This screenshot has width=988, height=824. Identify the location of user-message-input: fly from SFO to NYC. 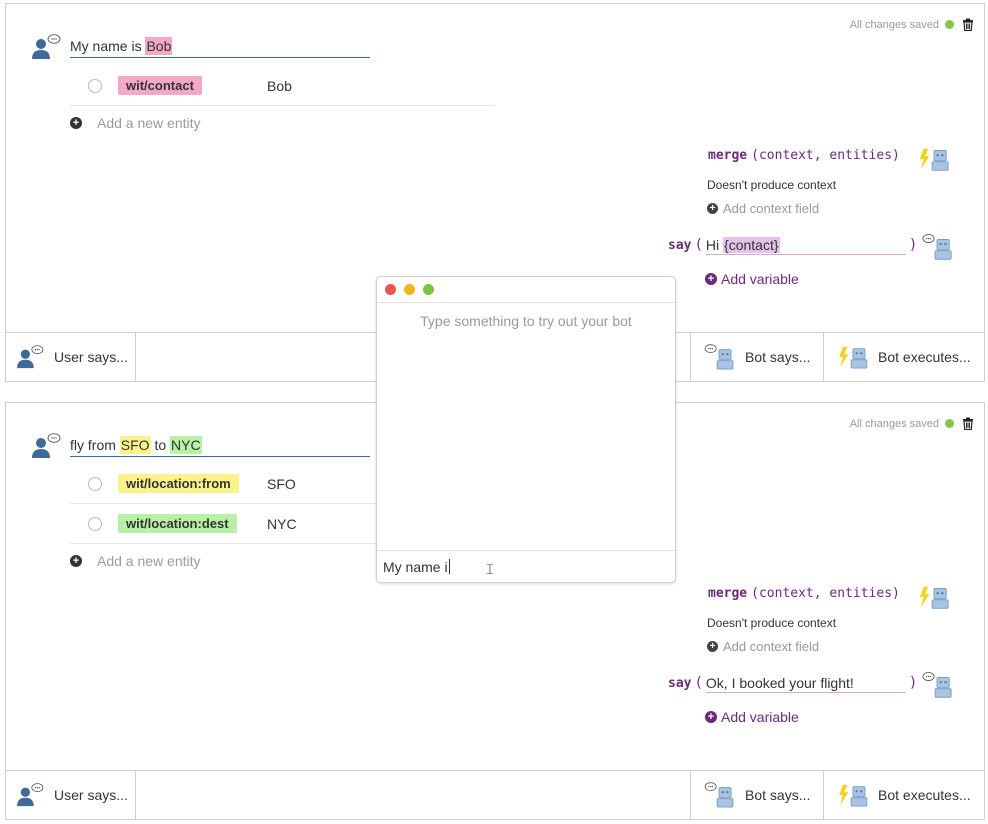
(220, 446).